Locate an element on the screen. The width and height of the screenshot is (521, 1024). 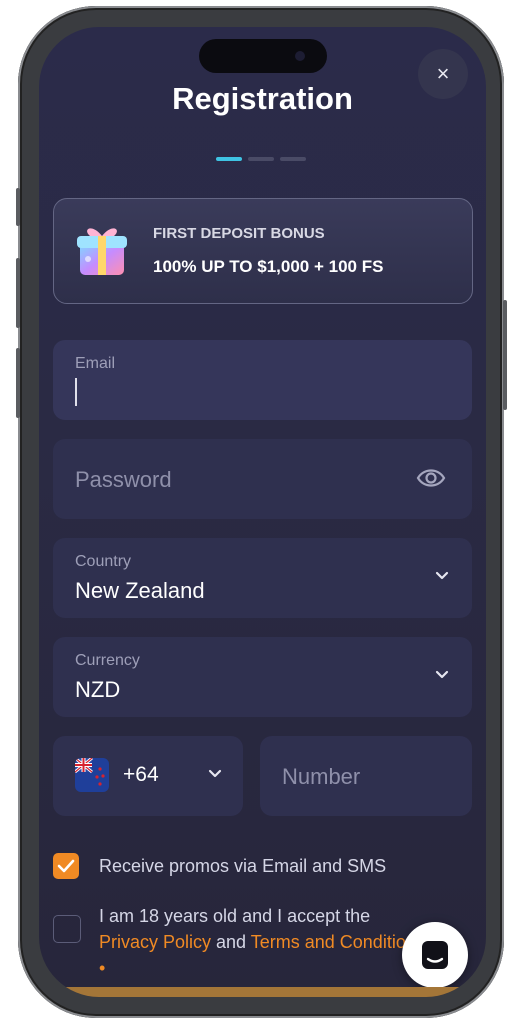
camera-dot is located at coordinates (300, 56).